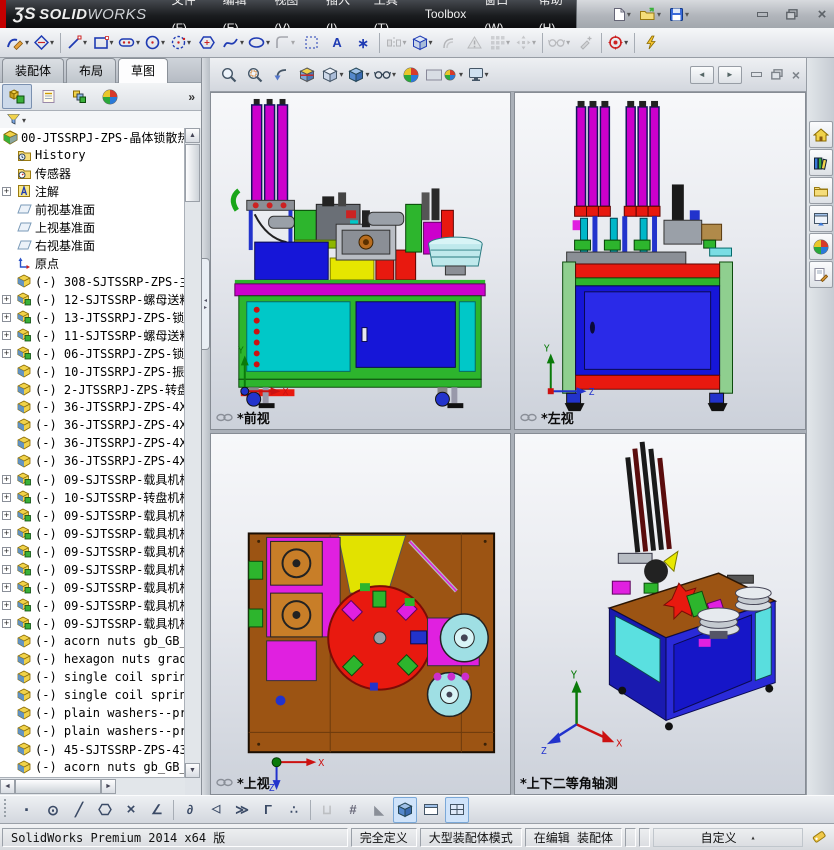 The width and height of the screenshot is (834, 850). Describe the element at coordinates (679, 14) in the screenshot. I see `save-button: ▾` at that location.